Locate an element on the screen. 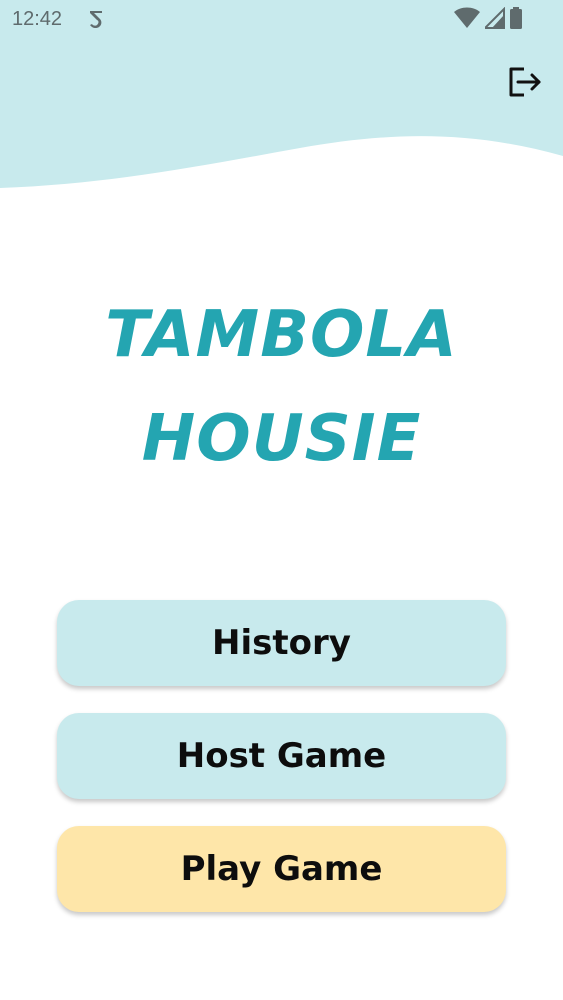 This screenshot has width=563, height=1000. play-game-button: Play Game is located at coordinates (281, 869).